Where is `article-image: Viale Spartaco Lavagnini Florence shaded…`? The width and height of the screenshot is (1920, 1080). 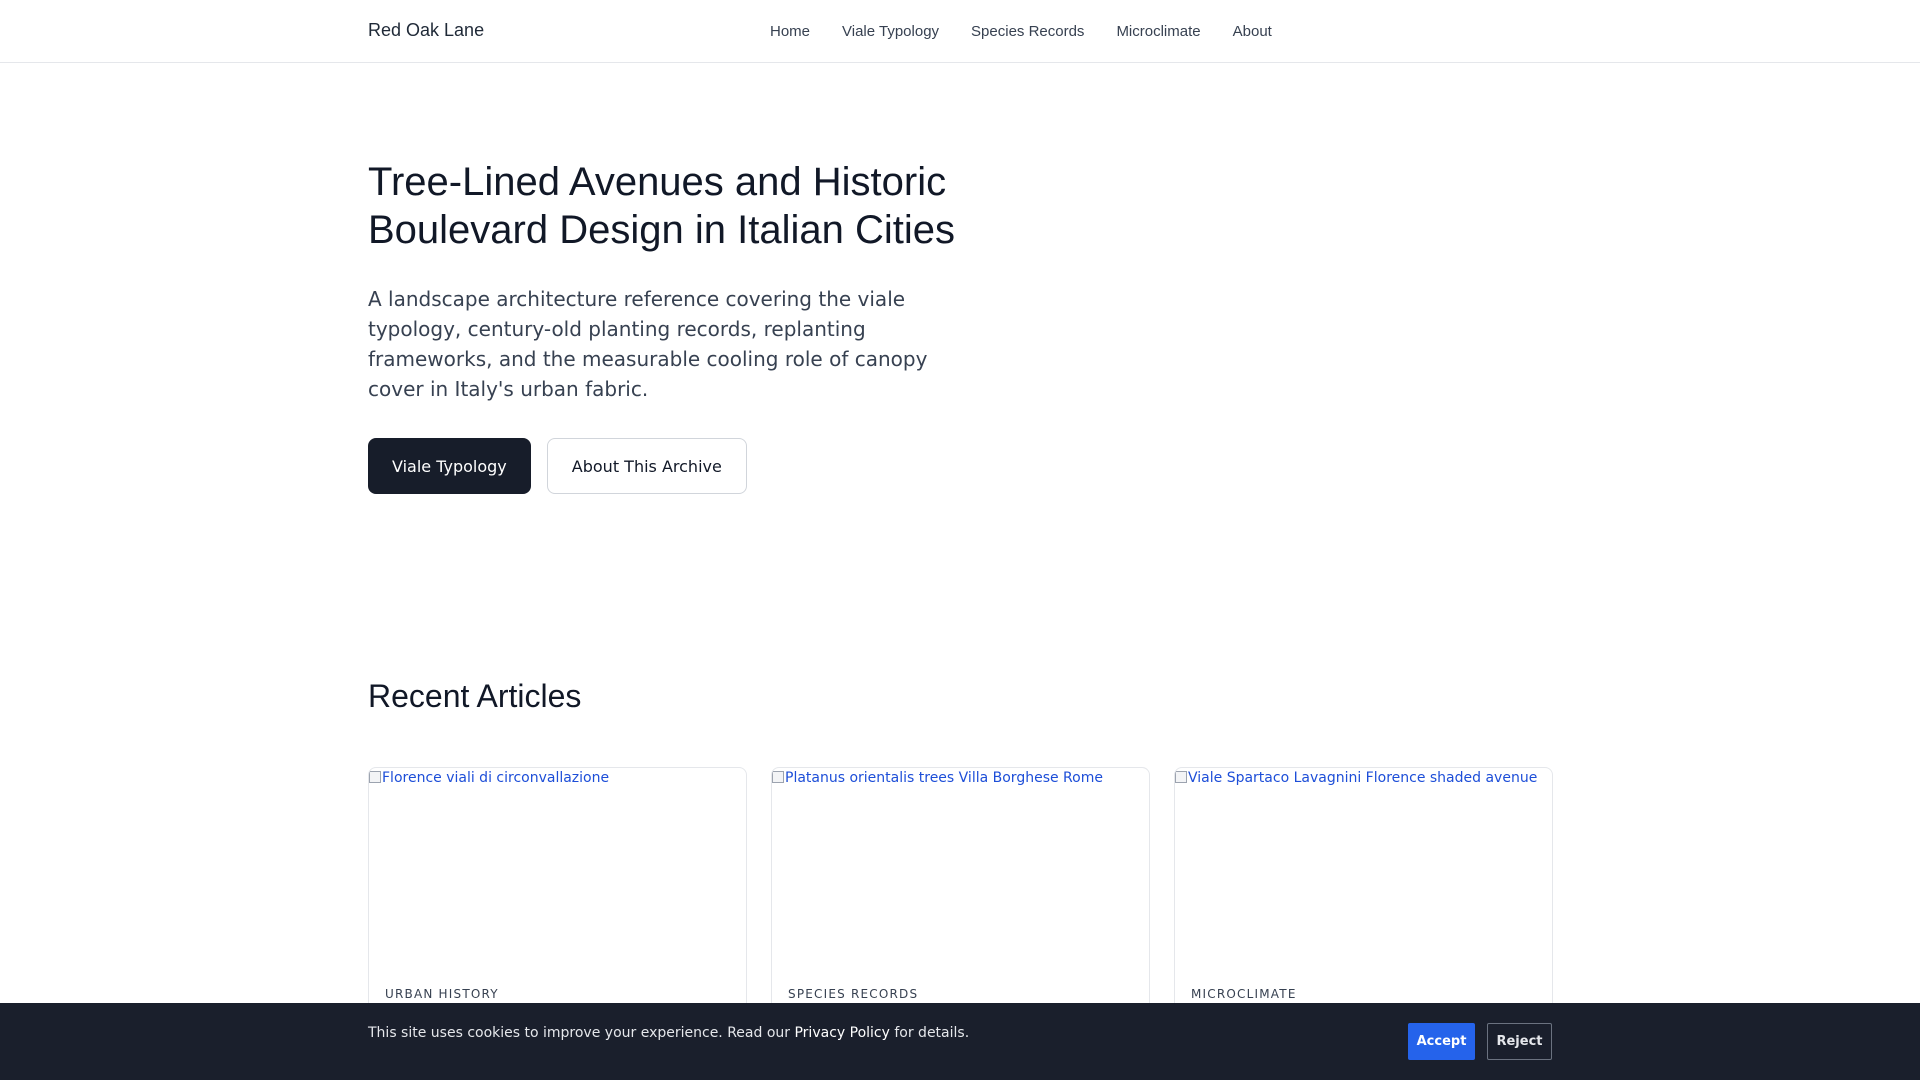
article-image: Viale Spartaco Lavagnini Florence shaded… is located at coordinates (1363, 873).